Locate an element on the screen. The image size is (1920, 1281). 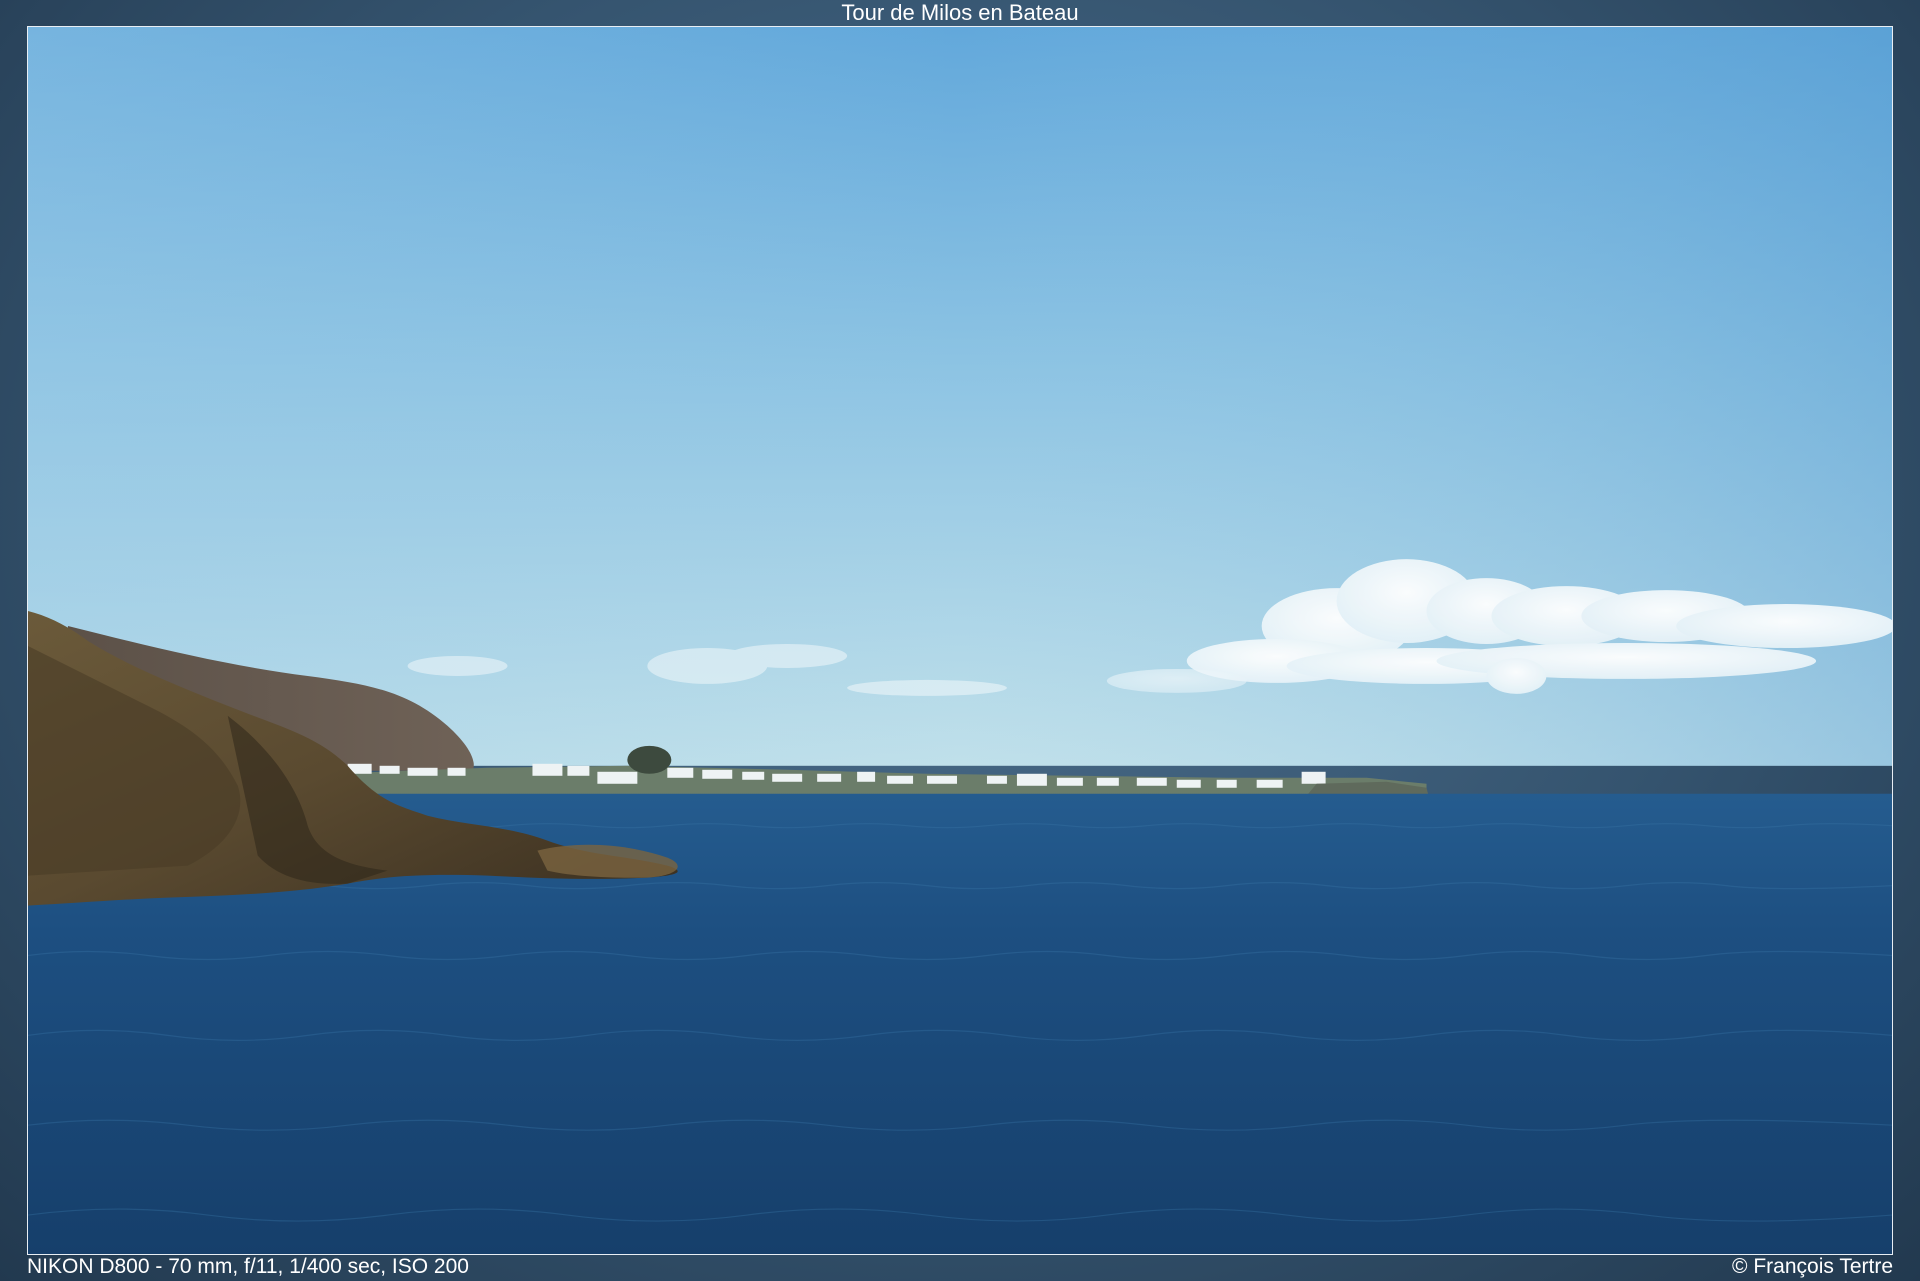
copyright-caption: © François Tertre is located at coordinates (1812, 1266).